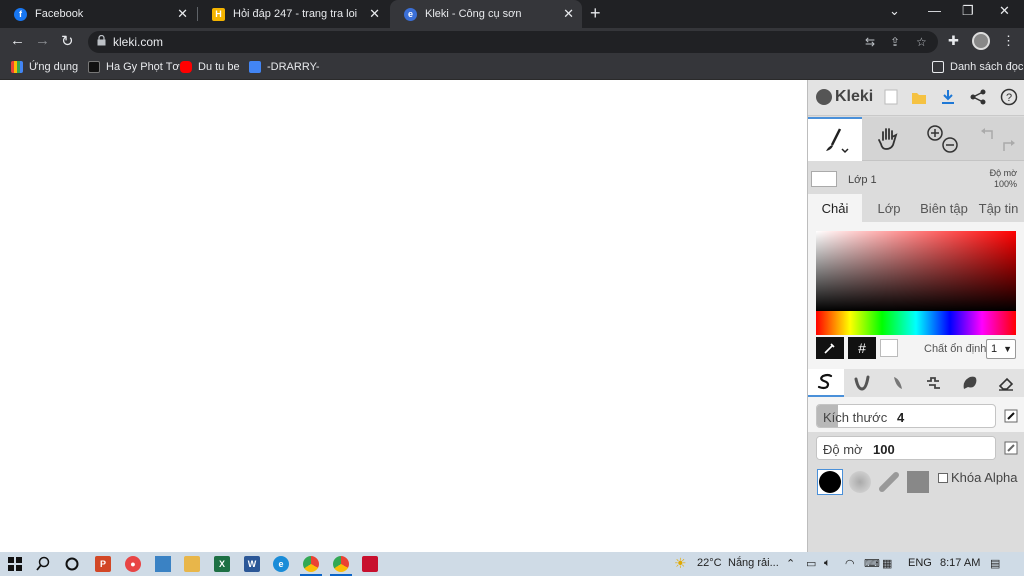  Describe the element at coordinates (67, 41) in the screenshot. I see `reload-icon: ↻` at that location.